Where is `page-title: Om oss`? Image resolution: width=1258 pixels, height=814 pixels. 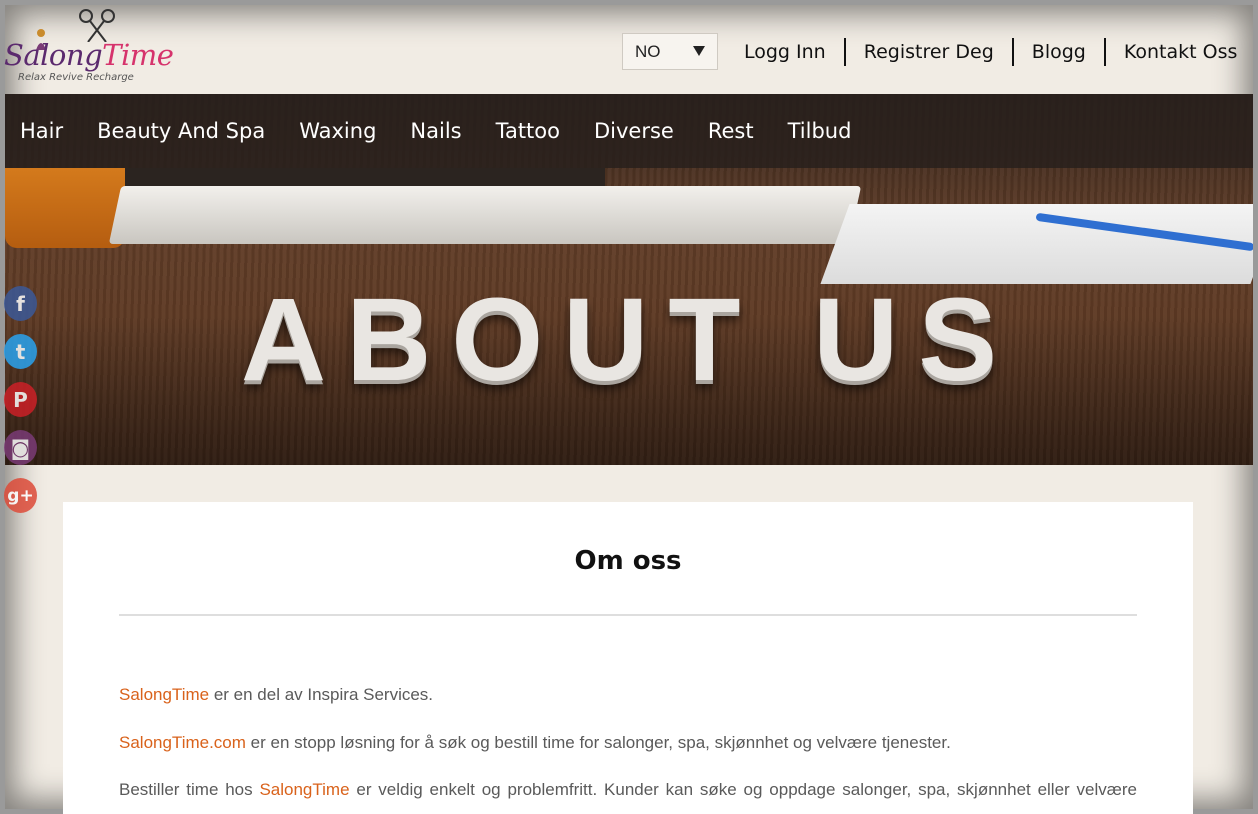
page-title: Om oss is located at coordinates (628, 561).